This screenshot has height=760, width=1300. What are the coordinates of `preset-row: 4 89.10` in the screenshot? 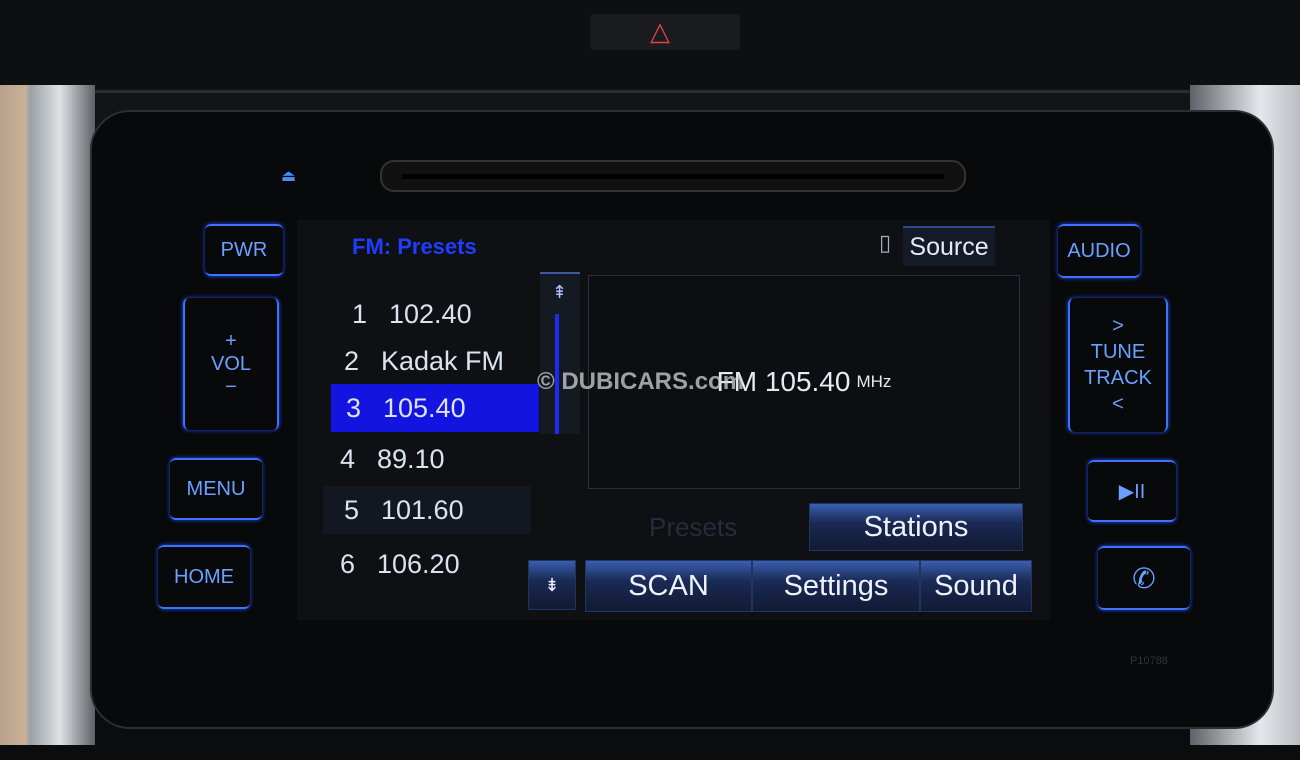 It's located at (431, 459).